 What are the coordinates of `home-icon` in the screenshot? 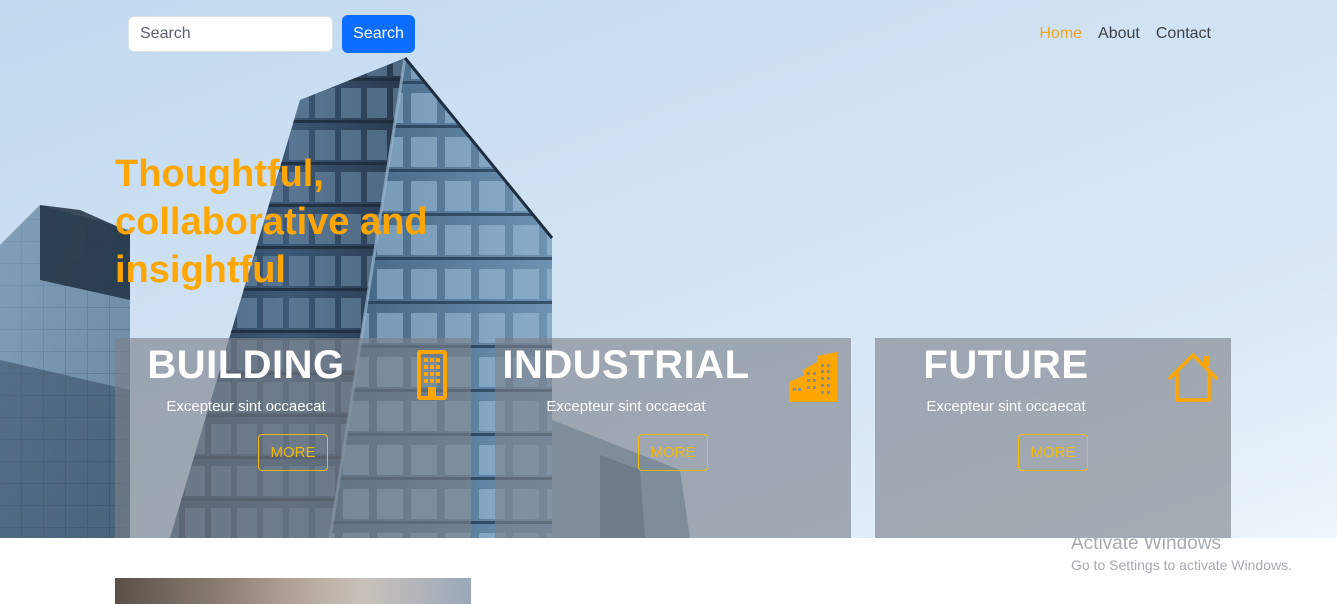 It's located at (1193, 377).